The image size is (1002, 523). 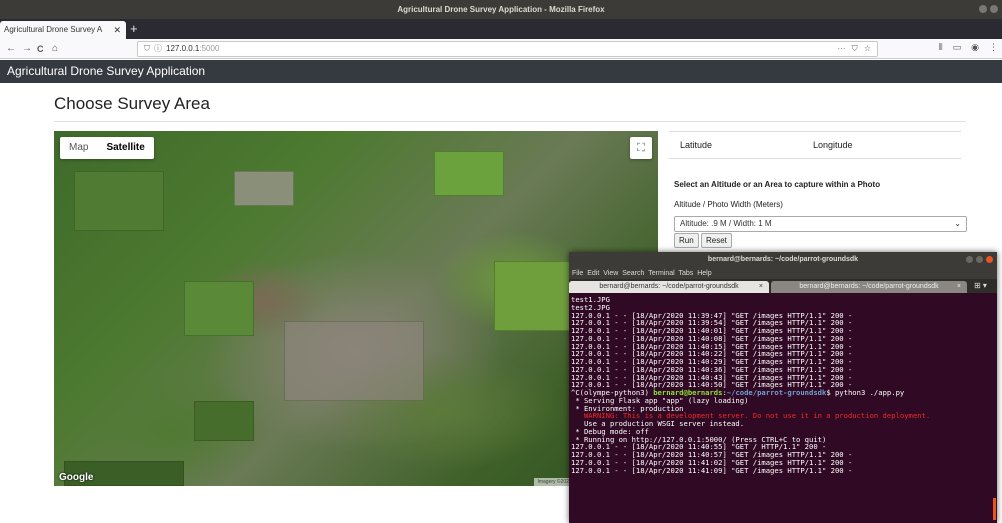 What do you see at coordinates (865, 392) in the screenshot?
I see `prompt-command: $ python3 ./app.py` at bounding box center [865, 392].